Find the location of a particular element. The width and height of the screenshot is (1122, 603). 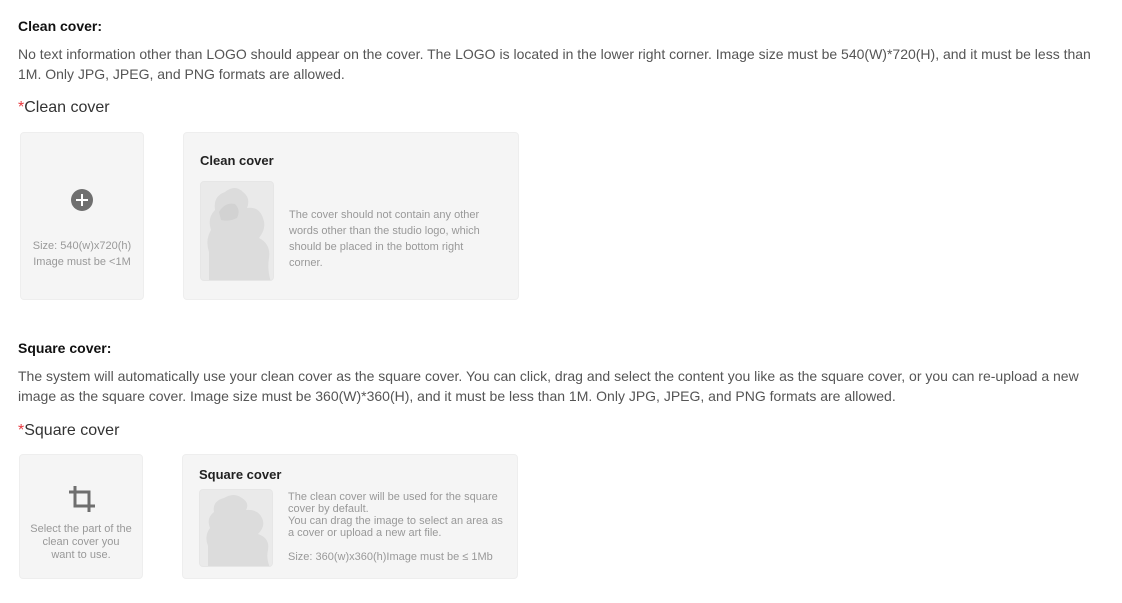

square-cover-section-title: Square cover: is located at coordinates (65, 348).